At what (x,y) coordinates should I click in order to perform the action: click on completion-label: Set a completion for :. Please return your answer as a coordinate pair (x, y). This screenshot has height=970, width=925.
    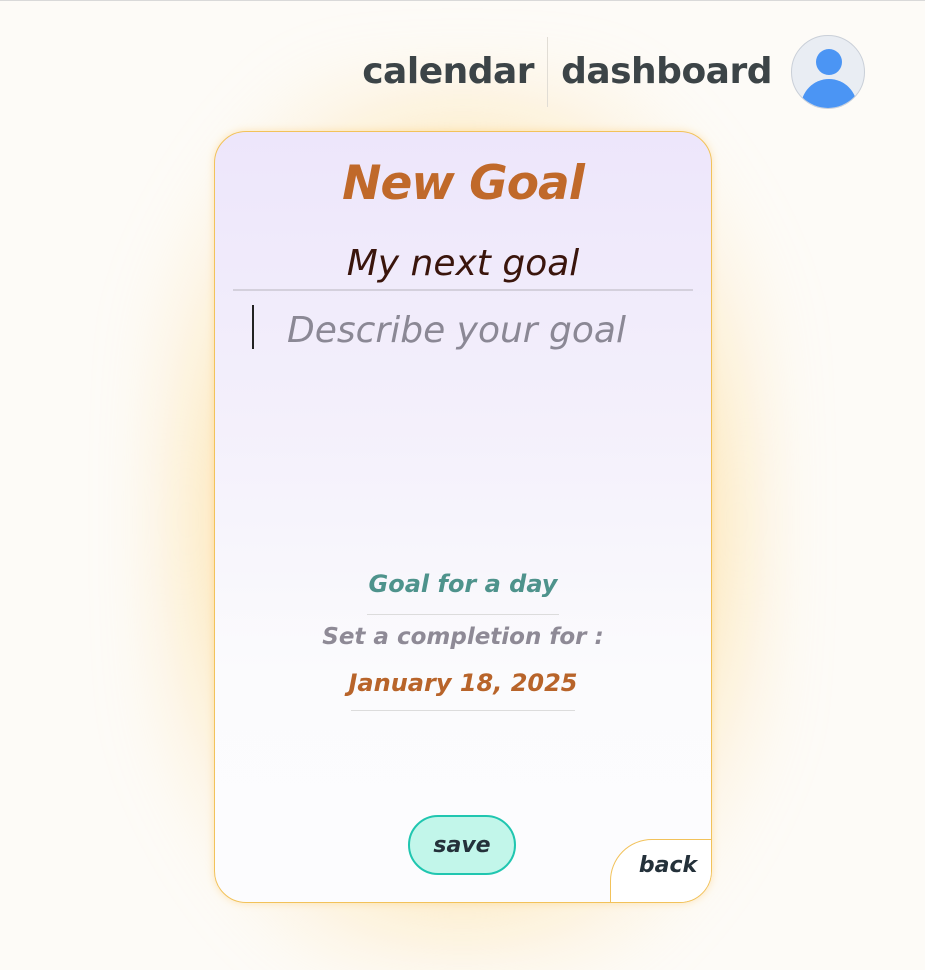
    Looking at the image, I should click on (463, 637).